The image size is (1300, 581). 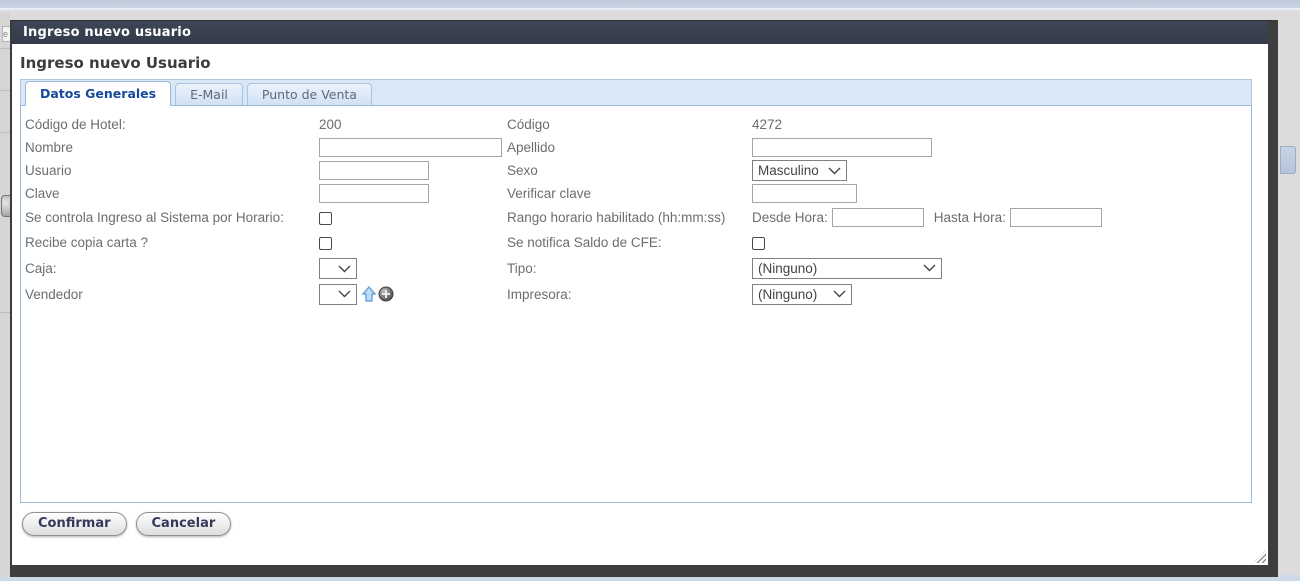 I want to click on page-title: Ingreso nuevo Usuario, so click(x=115, y=63).